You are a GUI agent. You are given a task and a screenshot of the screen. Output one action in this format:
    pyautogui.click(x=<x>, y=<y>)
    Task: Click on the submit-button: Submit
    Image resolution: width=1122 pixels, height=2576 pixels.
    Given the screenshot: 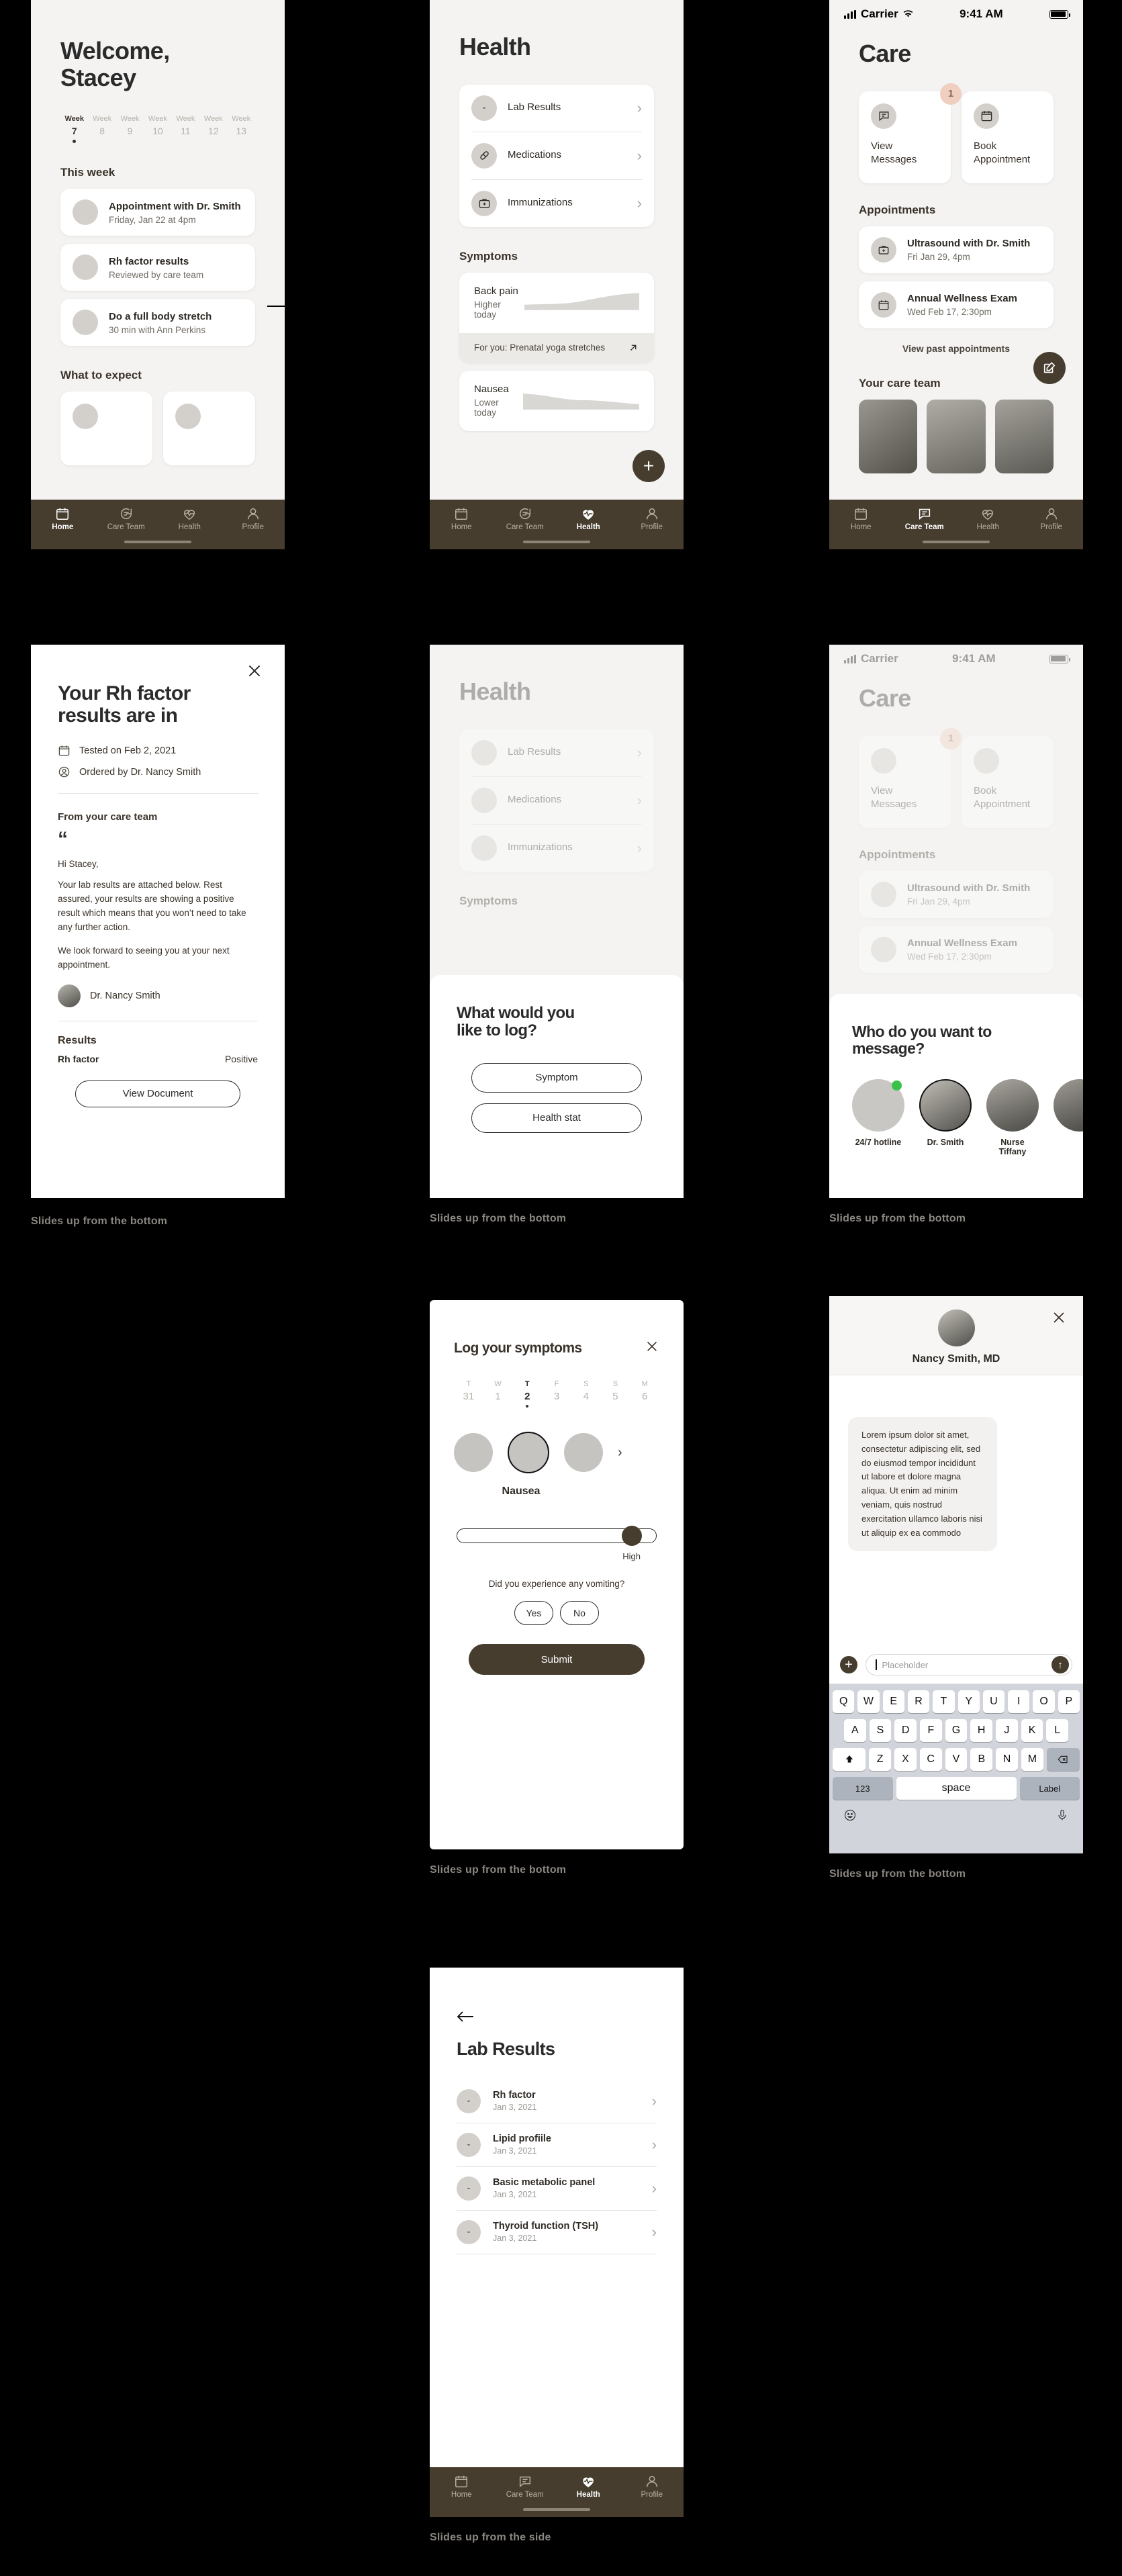 What is the action you would take?
    pyautogui.click(x=557, y=1659)
    